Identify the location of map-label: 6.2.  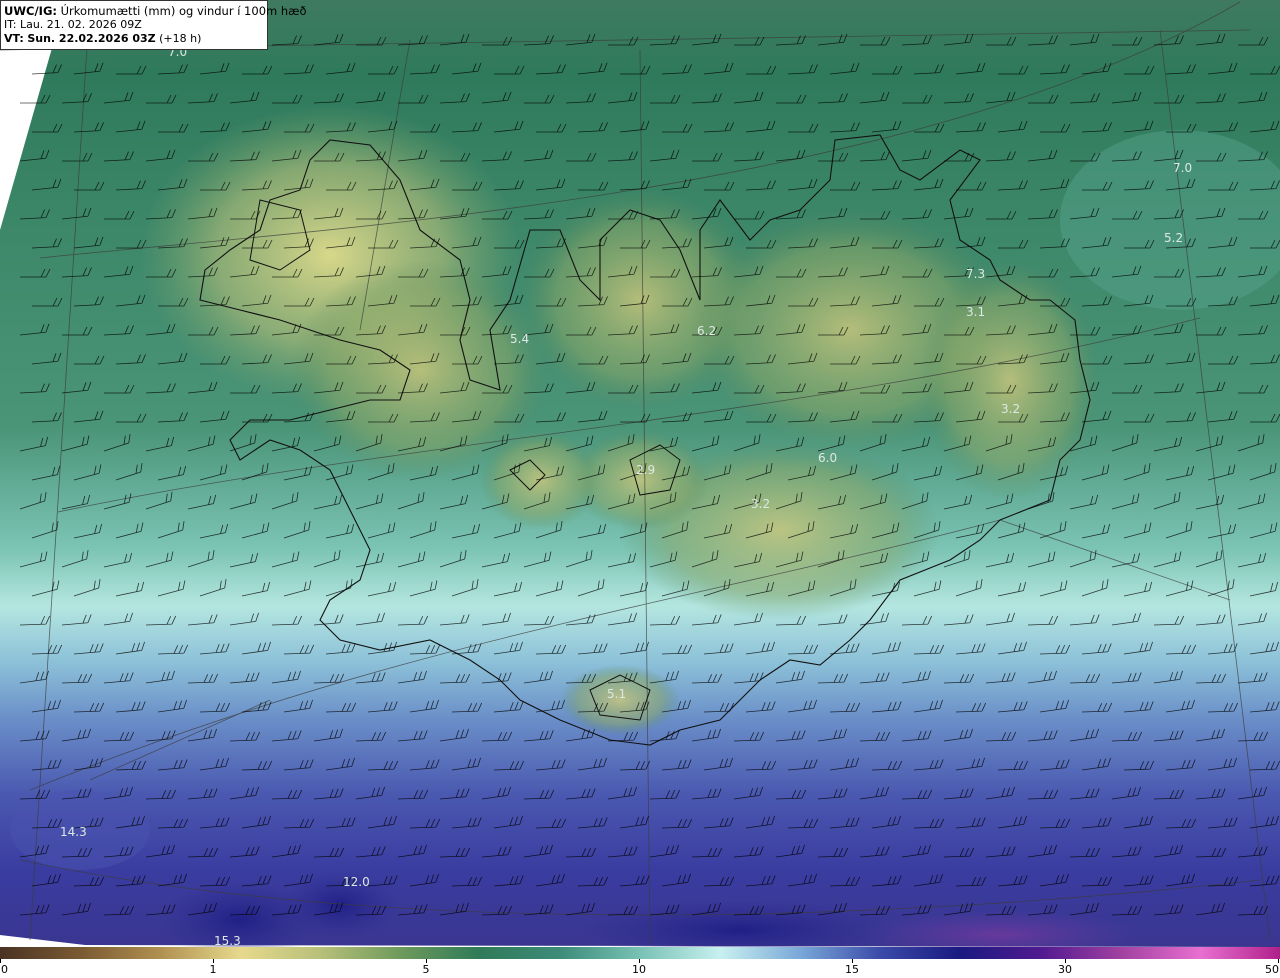
(706, 331).